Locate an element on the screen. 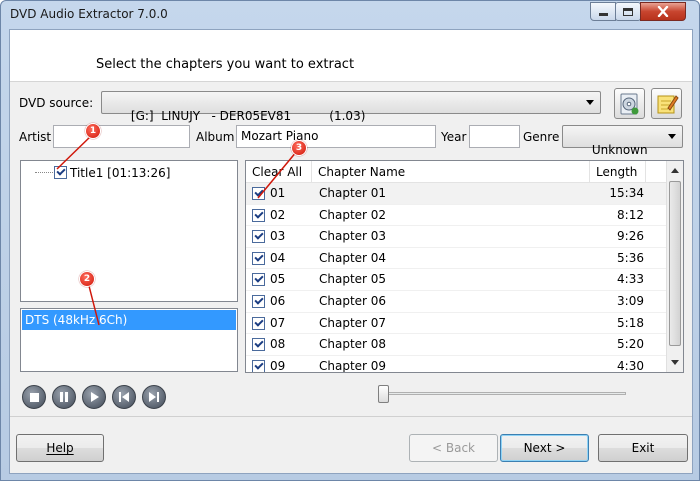 The height and width of the screenshot is (482, 700). chapter-number: 01 is located at coordinates (278, 193).